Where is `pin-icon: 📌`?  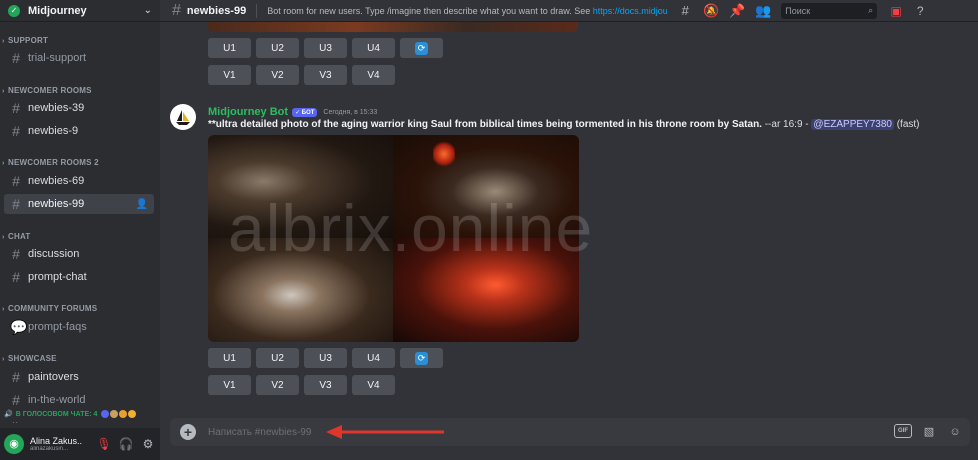 pin-icon: 📌 is located at coordinates (737, 11).